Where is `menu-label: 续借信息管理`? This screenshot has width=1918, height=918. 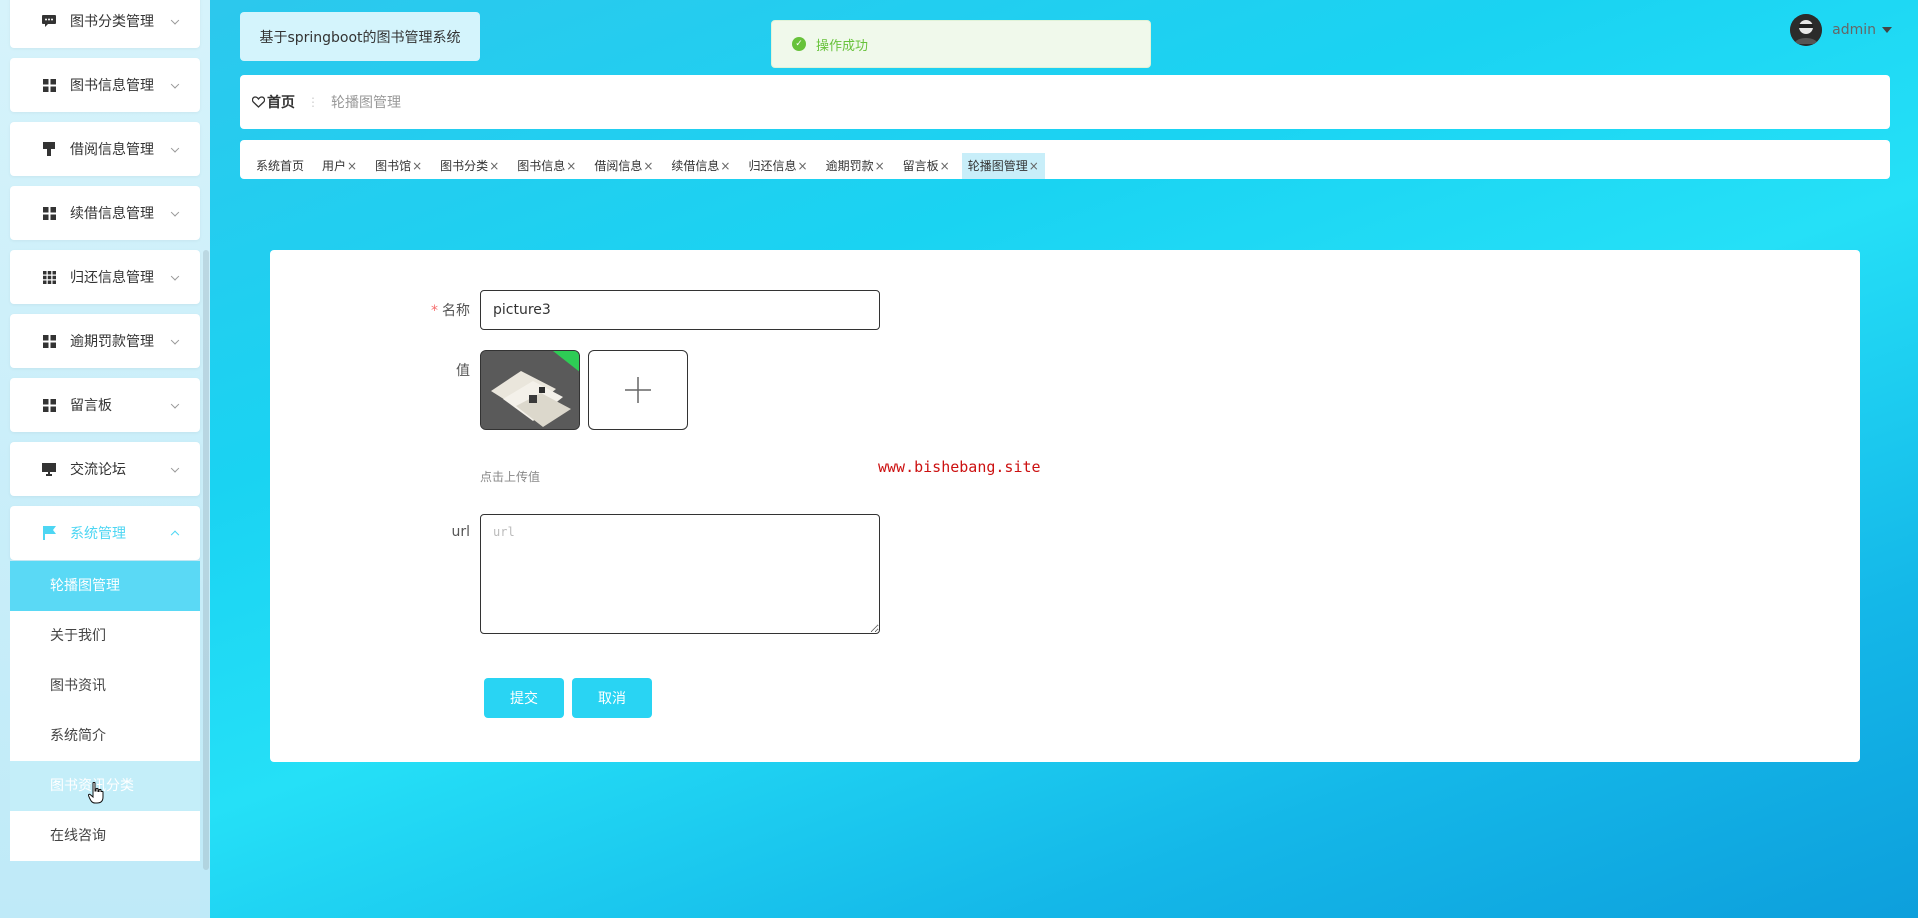 menu-label: 续借信息管理 is located at coordinates (112, 214).